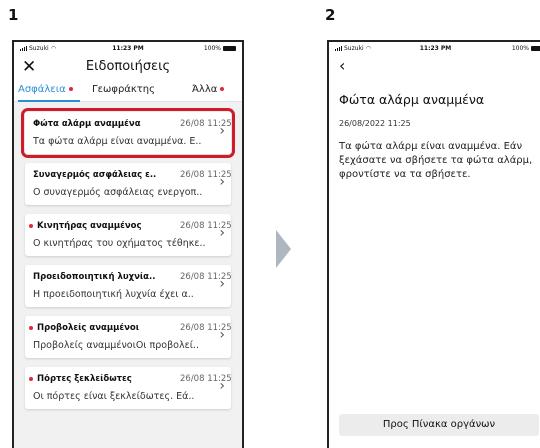  Describe the element at coordinates (117, 141) in the screenshot. I see `notification-preview: Τα φώτα αλάρμ είναι αναμμένα. Ε..` at that location.